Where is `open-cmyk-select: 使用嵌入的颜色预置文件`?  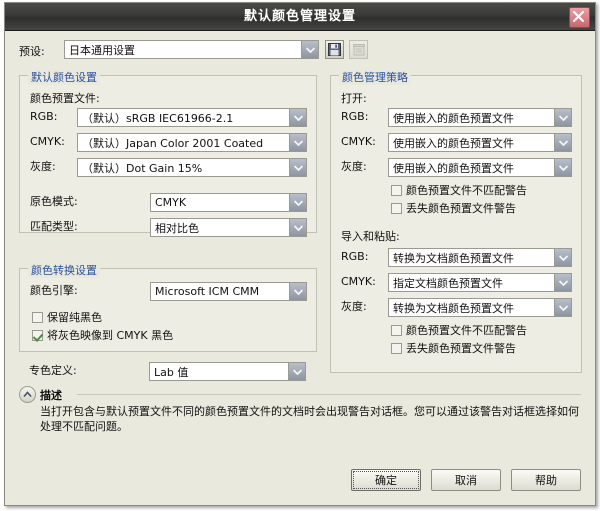 open-cmyk-select: 使用嵌入的颜色预置文件 is located at coordinates (480, 142).